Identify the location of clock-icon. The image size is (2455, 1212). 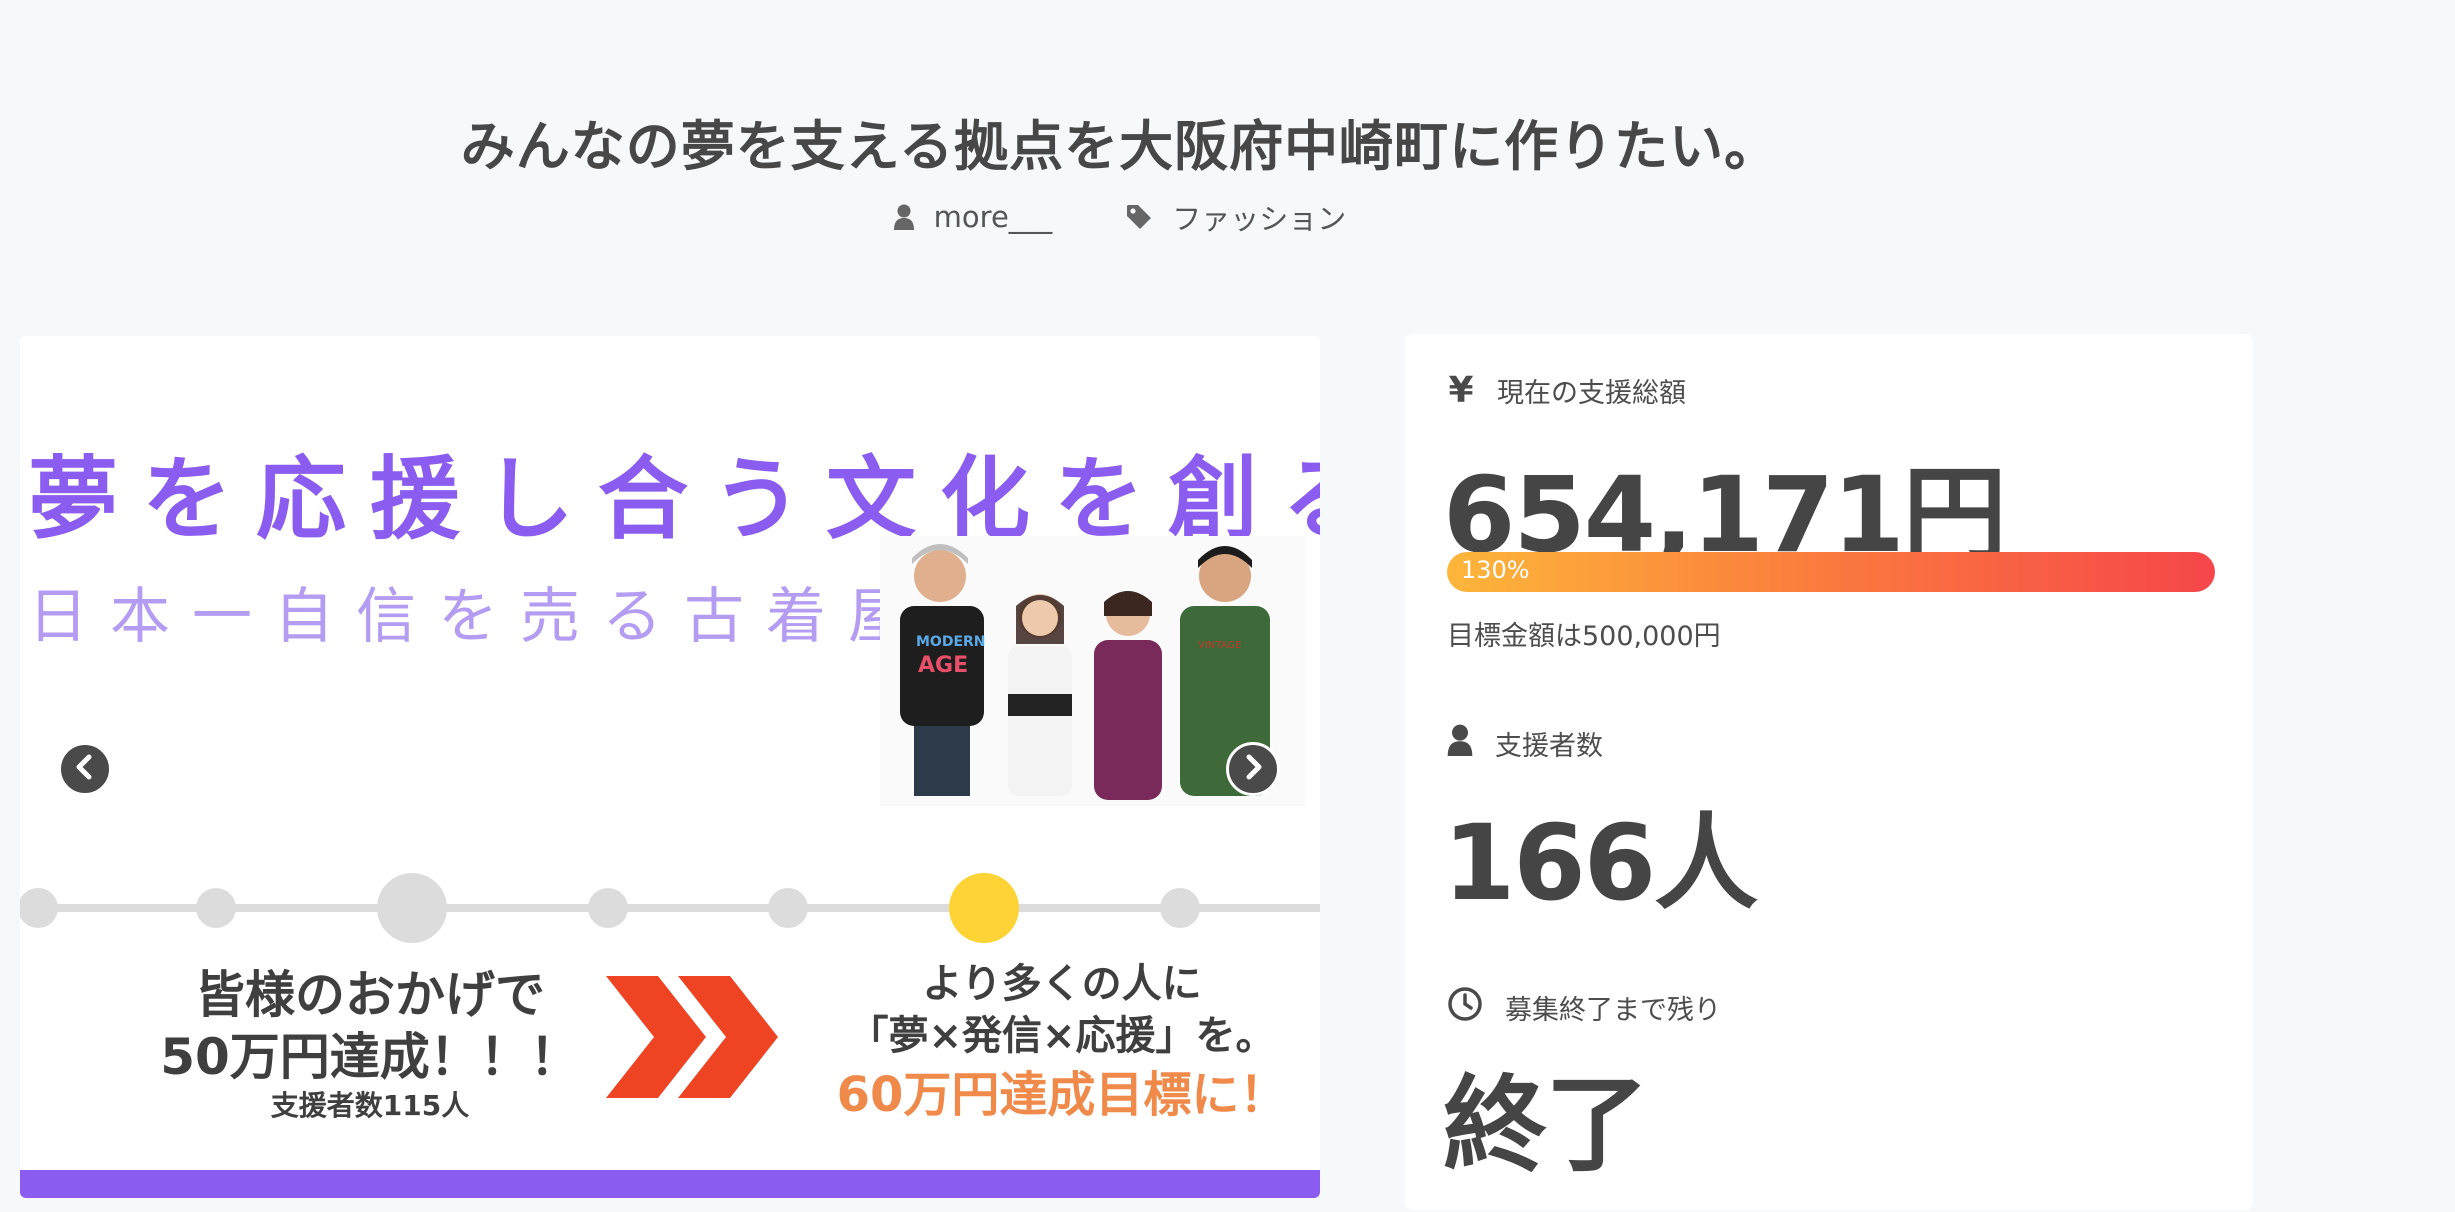
(1465, 1007).